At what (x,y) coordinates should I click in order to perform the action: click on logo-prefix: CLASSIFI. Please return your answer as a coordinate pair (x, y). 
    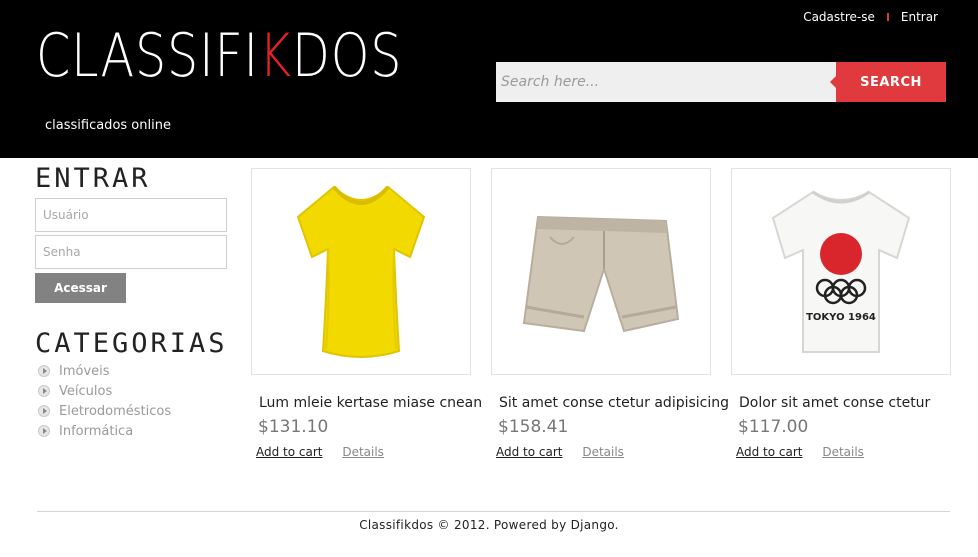
    Looking at the image, I should click on (147, 56).